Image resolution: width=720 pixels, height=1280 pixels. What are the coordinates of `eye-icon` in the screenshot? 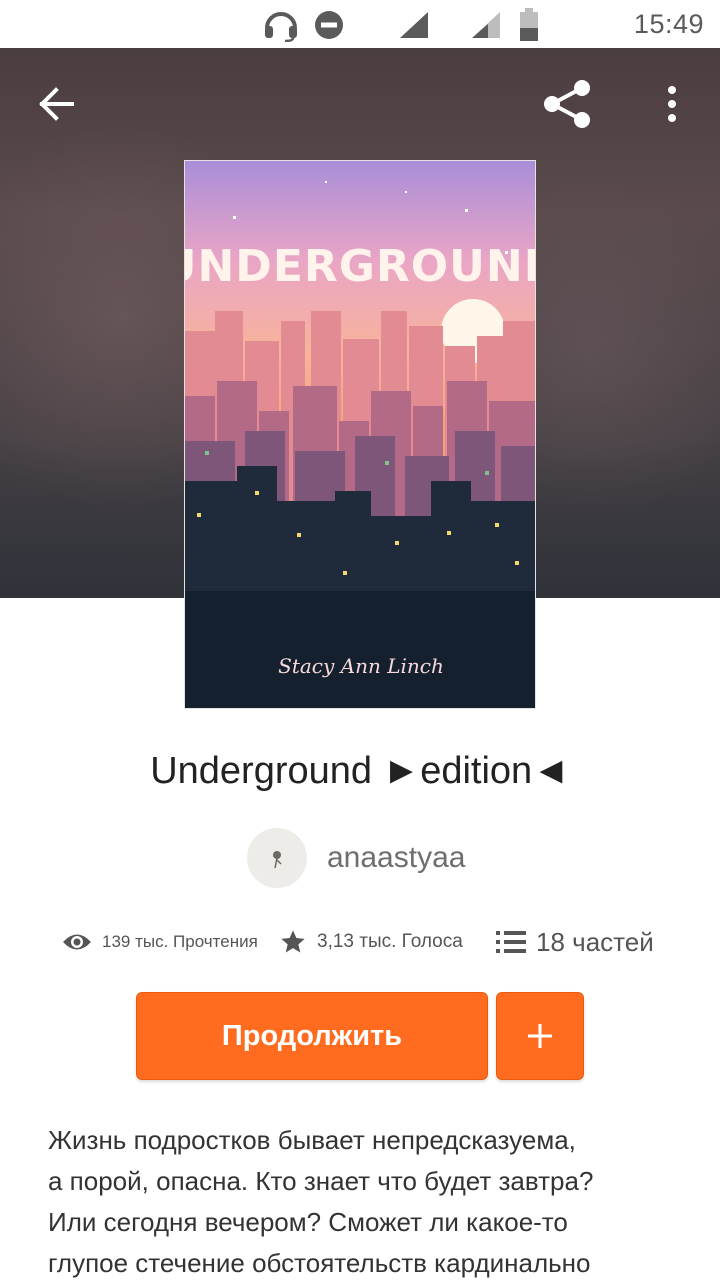 It's located at (77, 942).